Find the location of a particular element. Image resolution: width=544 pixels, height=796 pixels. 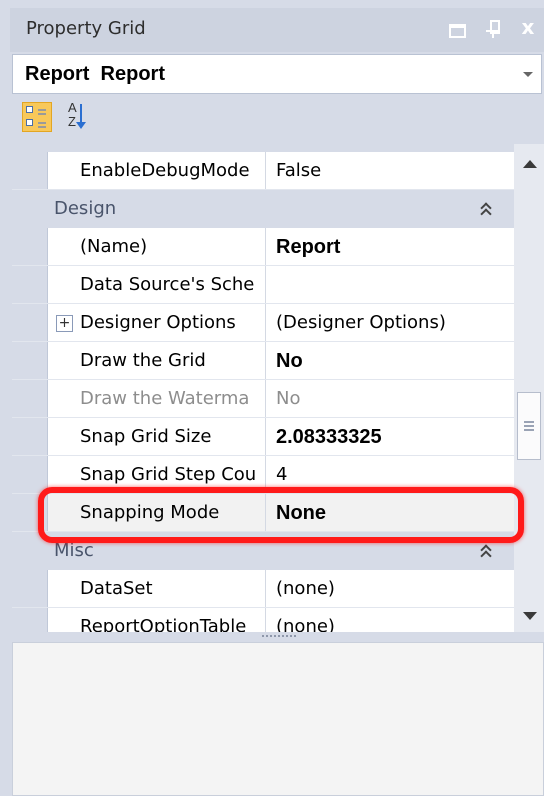

pin-stem is located at coordinates (493, 35).